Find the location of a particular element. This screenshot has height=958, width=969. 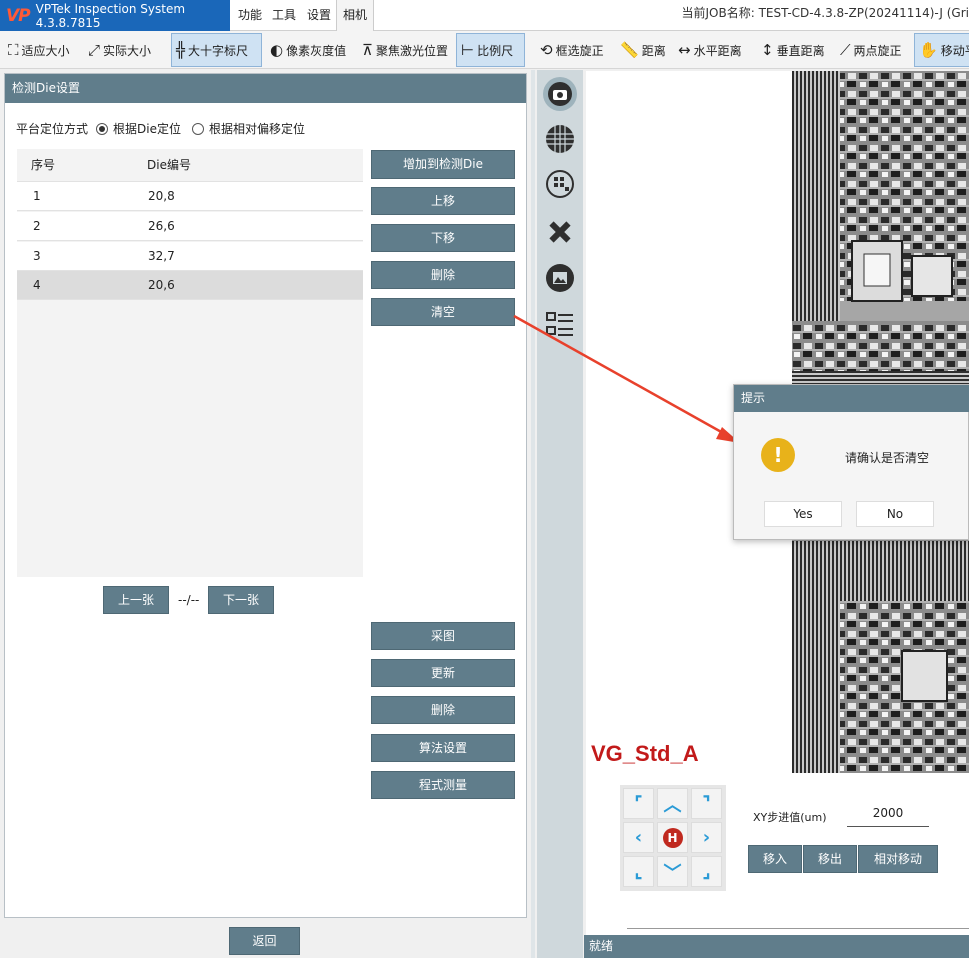

jog-down-right-icon: ⌟ is located at coordinates (706, 871).